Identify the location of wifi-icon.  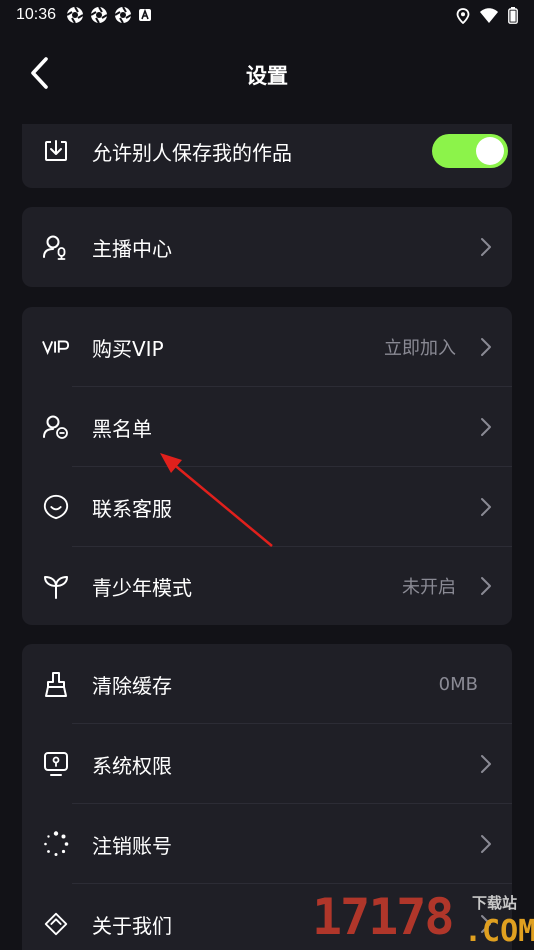
(489, 15).